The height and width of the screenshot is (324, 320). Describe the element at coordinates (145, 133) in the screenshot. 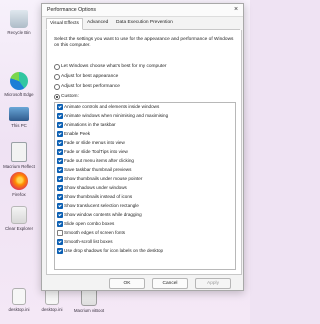

I see `checkbox-enable-peek: Enable Peek` at that location.